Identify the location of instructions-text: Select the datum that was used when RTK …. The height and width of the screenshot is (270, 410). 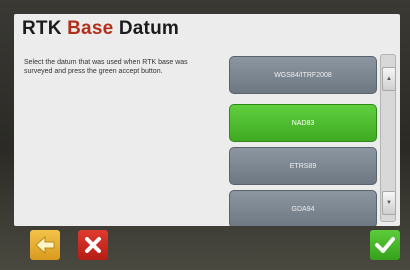
(106, 67).